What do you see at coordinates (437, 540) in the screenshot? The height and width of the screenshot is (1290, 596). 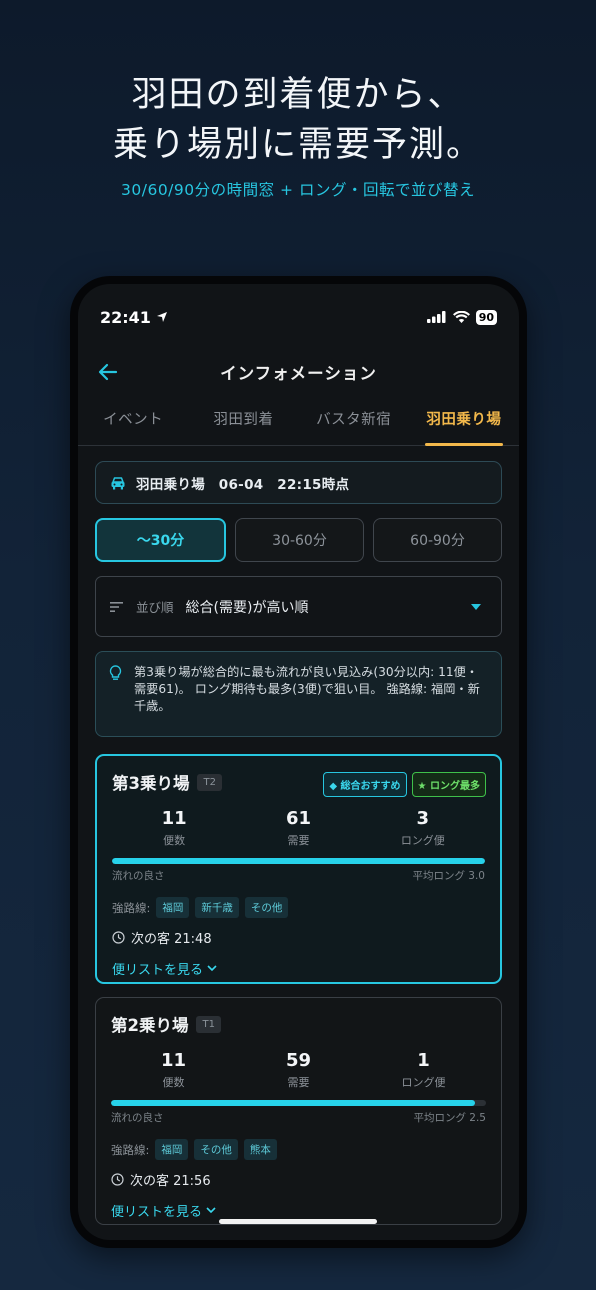 I see `segment-60-90: 60-90分` at bounding box center [437, 540].